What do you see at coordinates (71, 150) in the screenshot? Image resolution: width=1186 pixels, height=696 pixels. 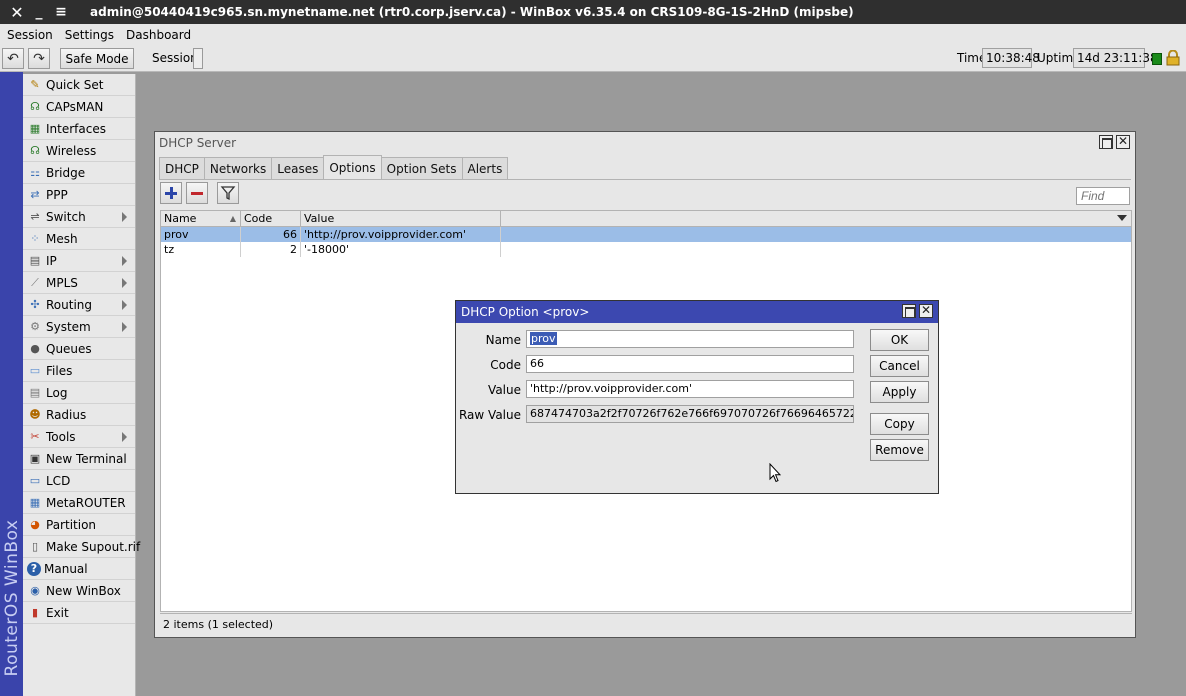 I see `sidebar-item-label: Wireless` at bounding box center [71, 150].